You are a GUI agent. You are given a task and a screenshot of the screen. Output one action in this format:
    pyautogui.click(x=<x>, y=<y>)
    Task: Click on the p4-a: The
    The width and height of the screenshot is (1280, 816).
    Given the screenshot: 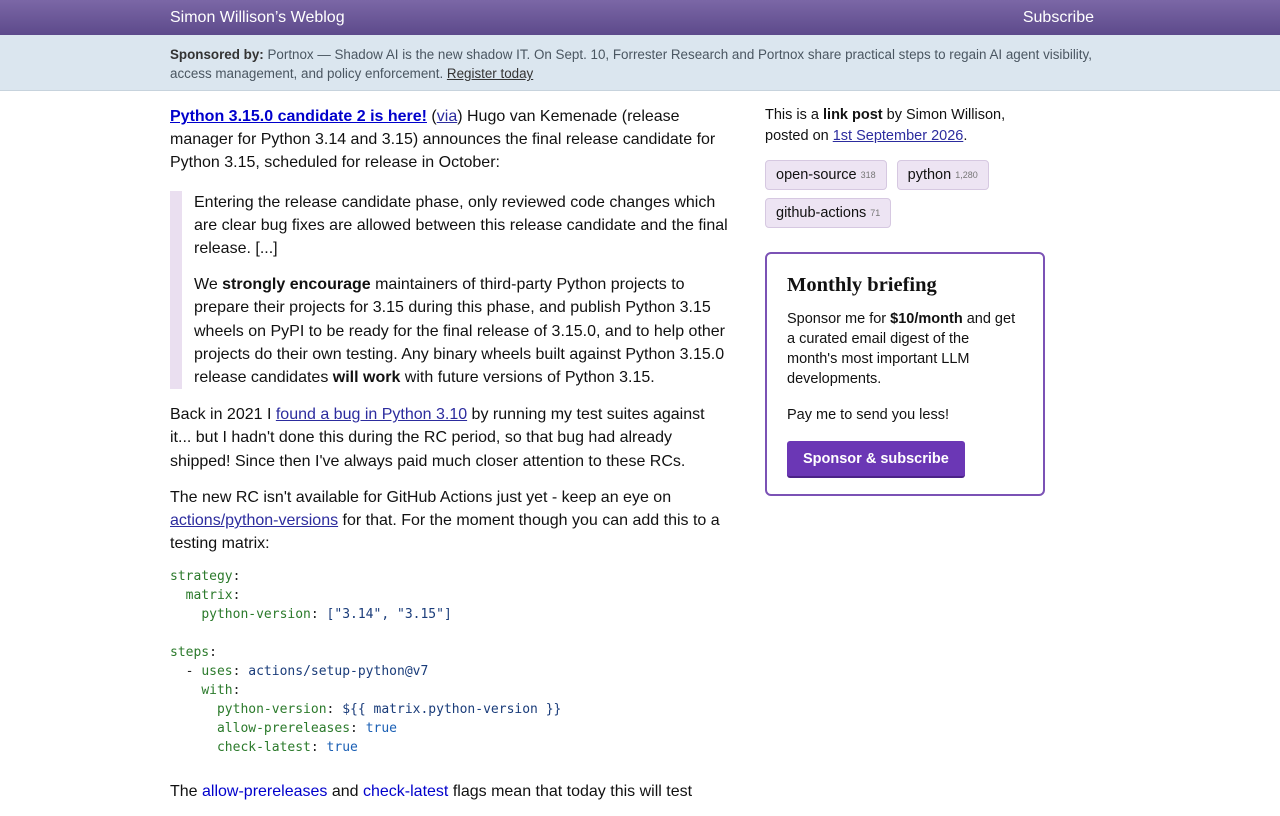 What is the action you would take?
    pyautogui.click(x=186, y=791)
    